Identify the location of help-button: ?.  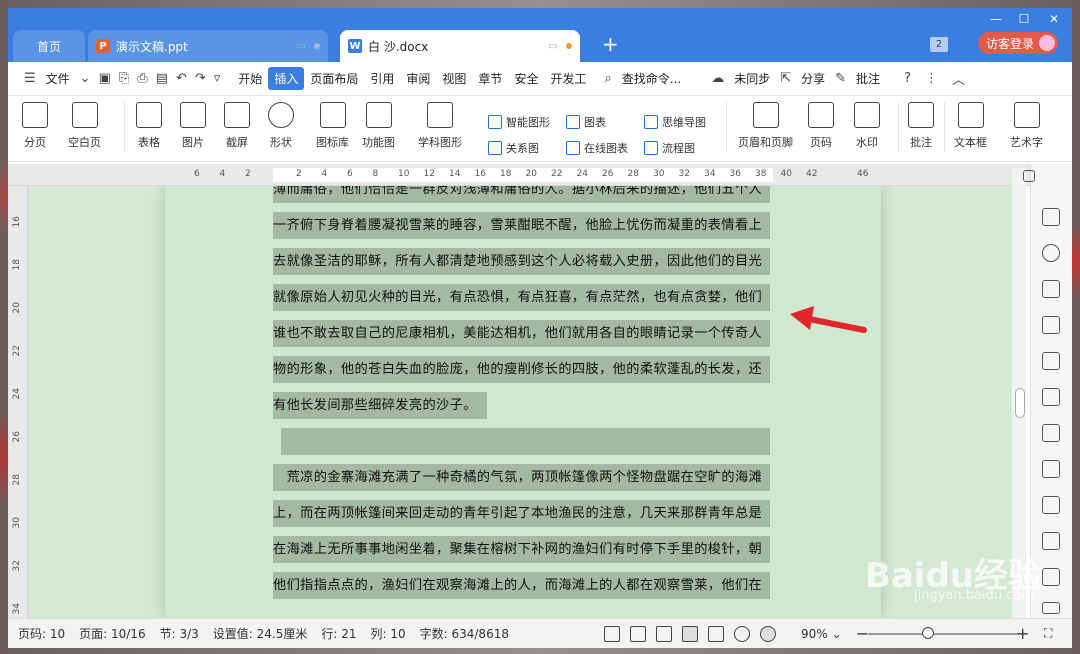
(907, 78).